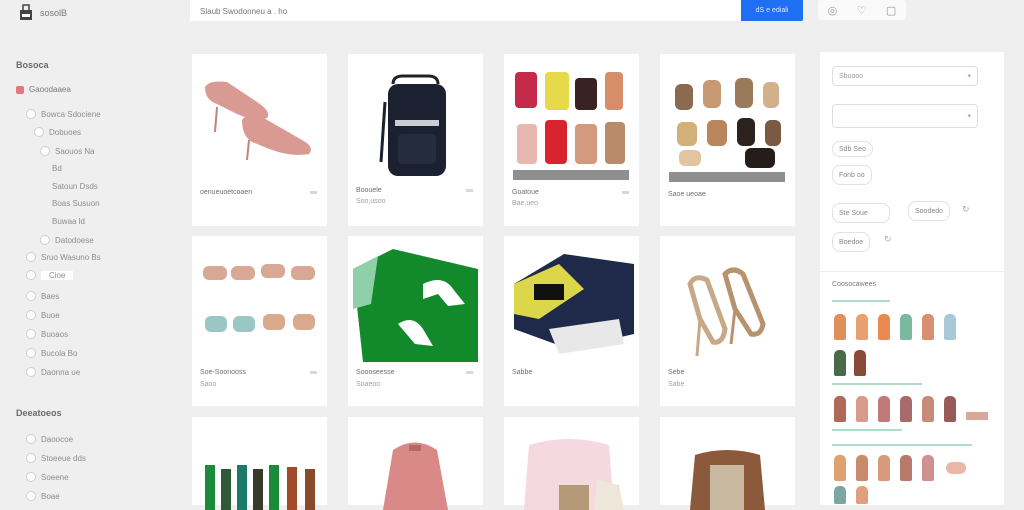  I want to click on sidebar-item: Baes, so click(42, 296).